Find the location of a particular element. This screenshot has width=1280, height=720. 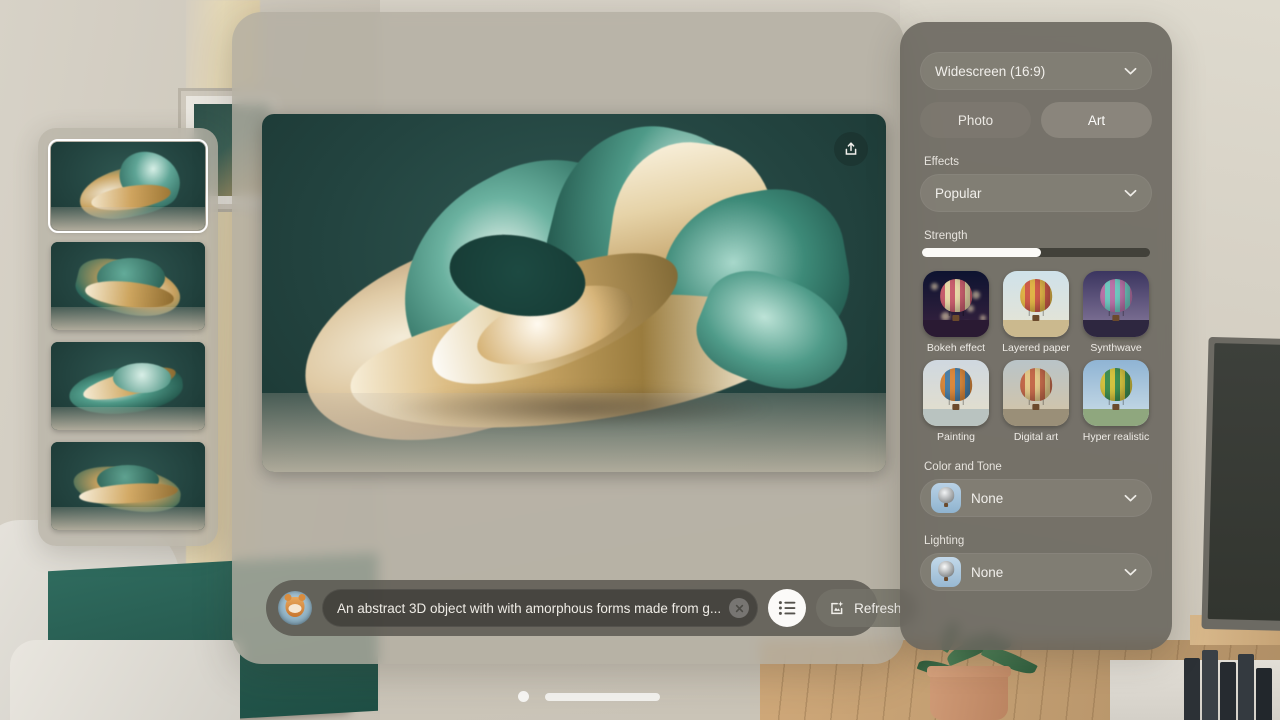

refresh-sparkle-icon is located at coordinates (837, 607).